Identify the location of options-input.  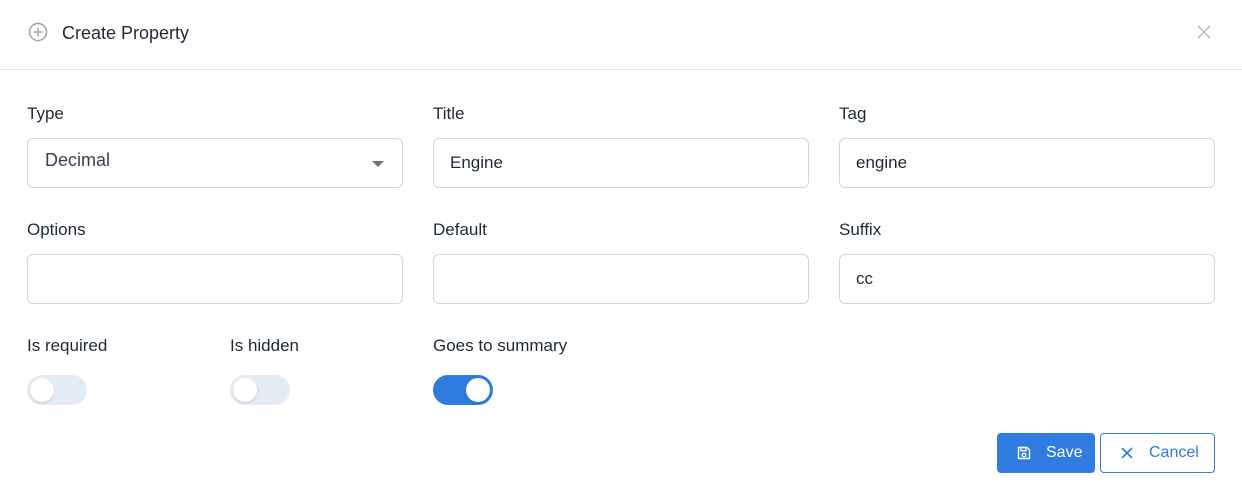
(215, 279).